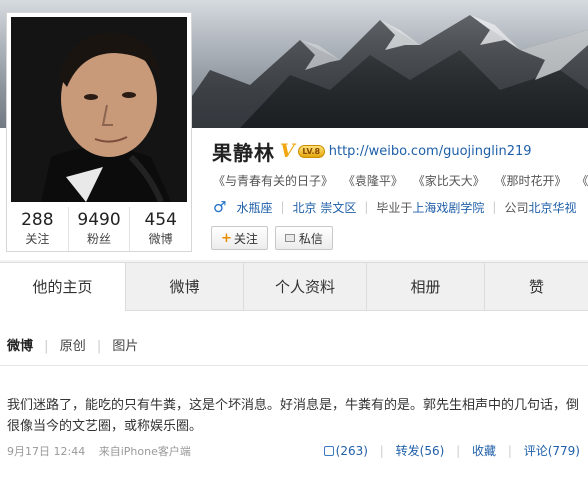  I want to click on avatar, so click(99, 109).